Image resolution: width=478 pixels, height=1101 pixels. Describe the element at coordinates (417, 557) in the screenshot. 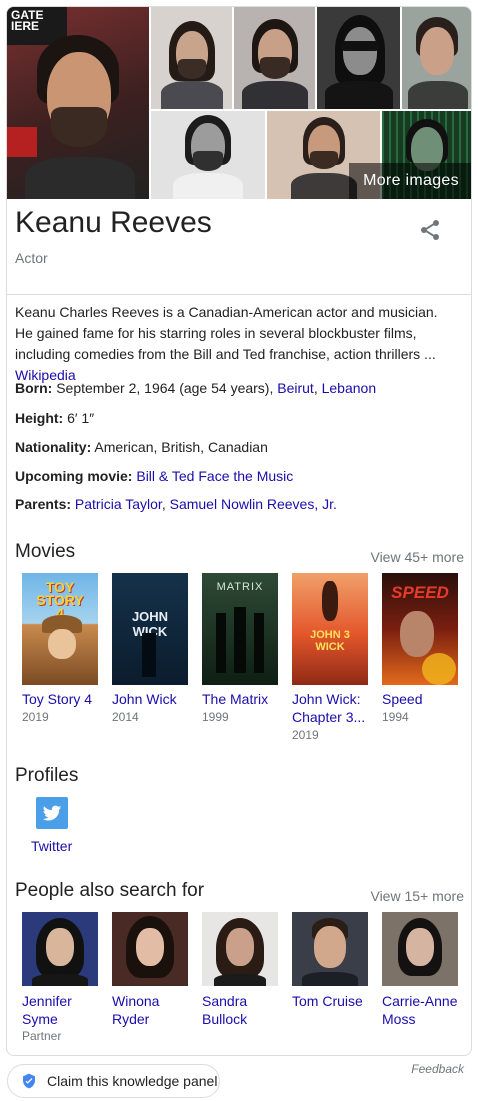

I see `movies-view-more: View 45+ more` at that location.